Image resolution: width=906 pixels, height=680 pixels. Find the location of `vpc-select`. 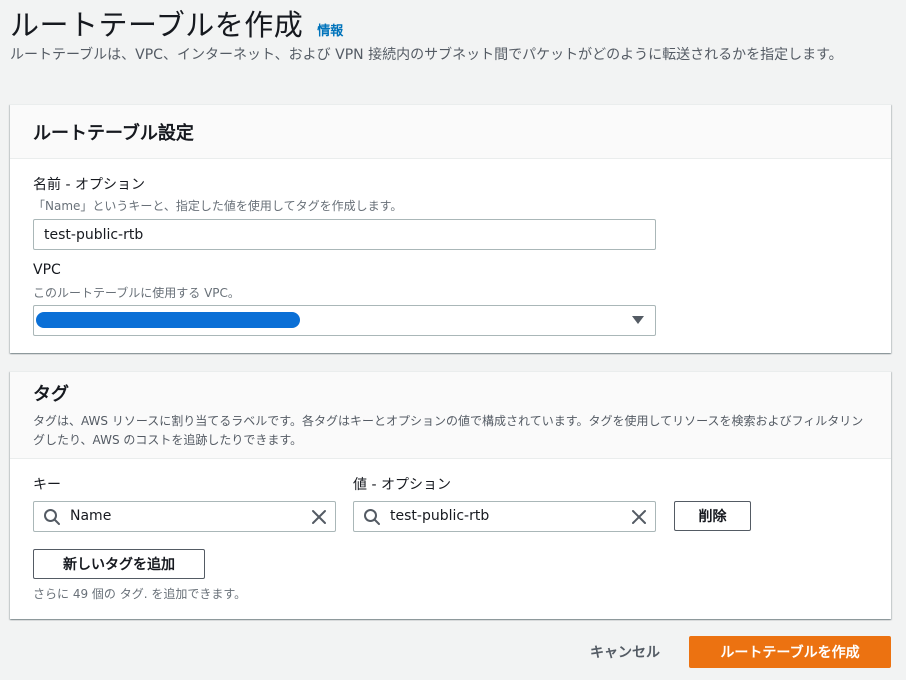

vpc-select is located at coordinates (344, 320).